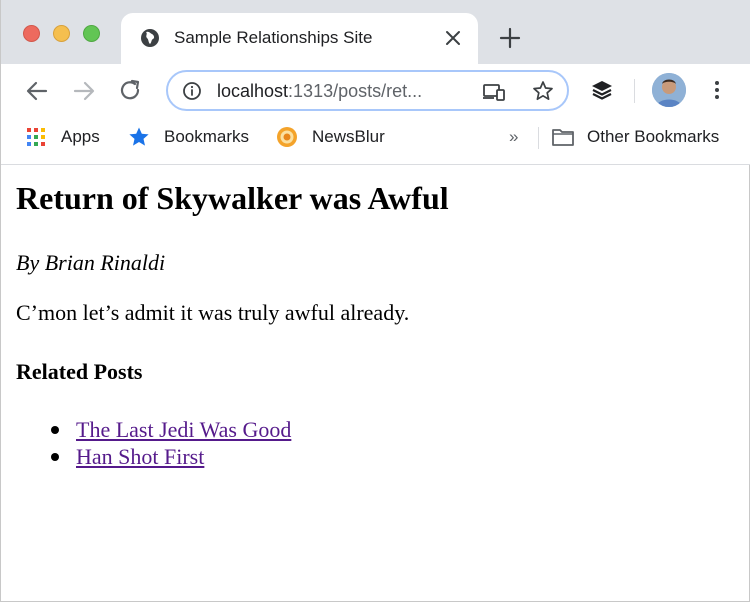 Image resolution: width=750 pixels, height=602 pixels. Describe the element at coordinates (653, 136) in the screenshot. I see `bookmark-other-label: Other Bookmarks` at that location.